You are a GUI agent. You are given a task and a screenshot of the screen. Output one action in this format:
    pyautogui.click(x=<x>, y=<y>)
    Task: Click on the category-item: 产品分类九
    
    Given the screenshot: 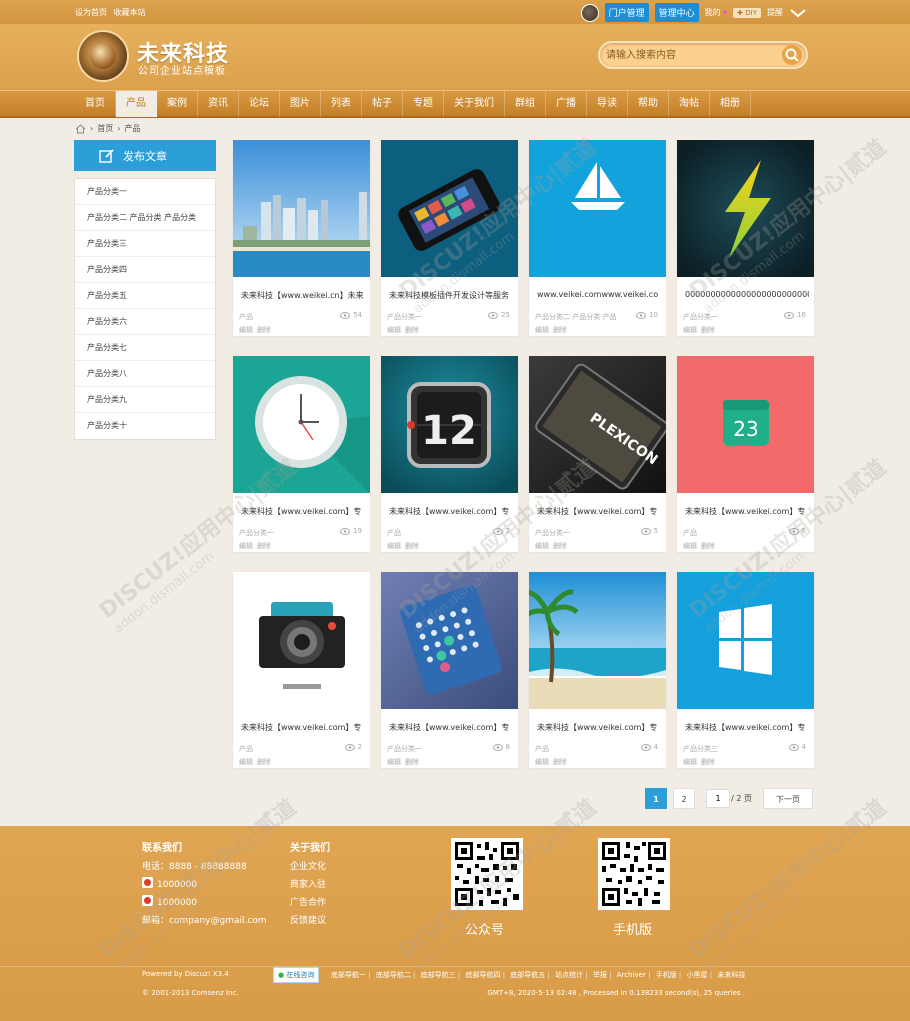 What is the action you would take?
    pyautogui.click(x=145, y=400)
    